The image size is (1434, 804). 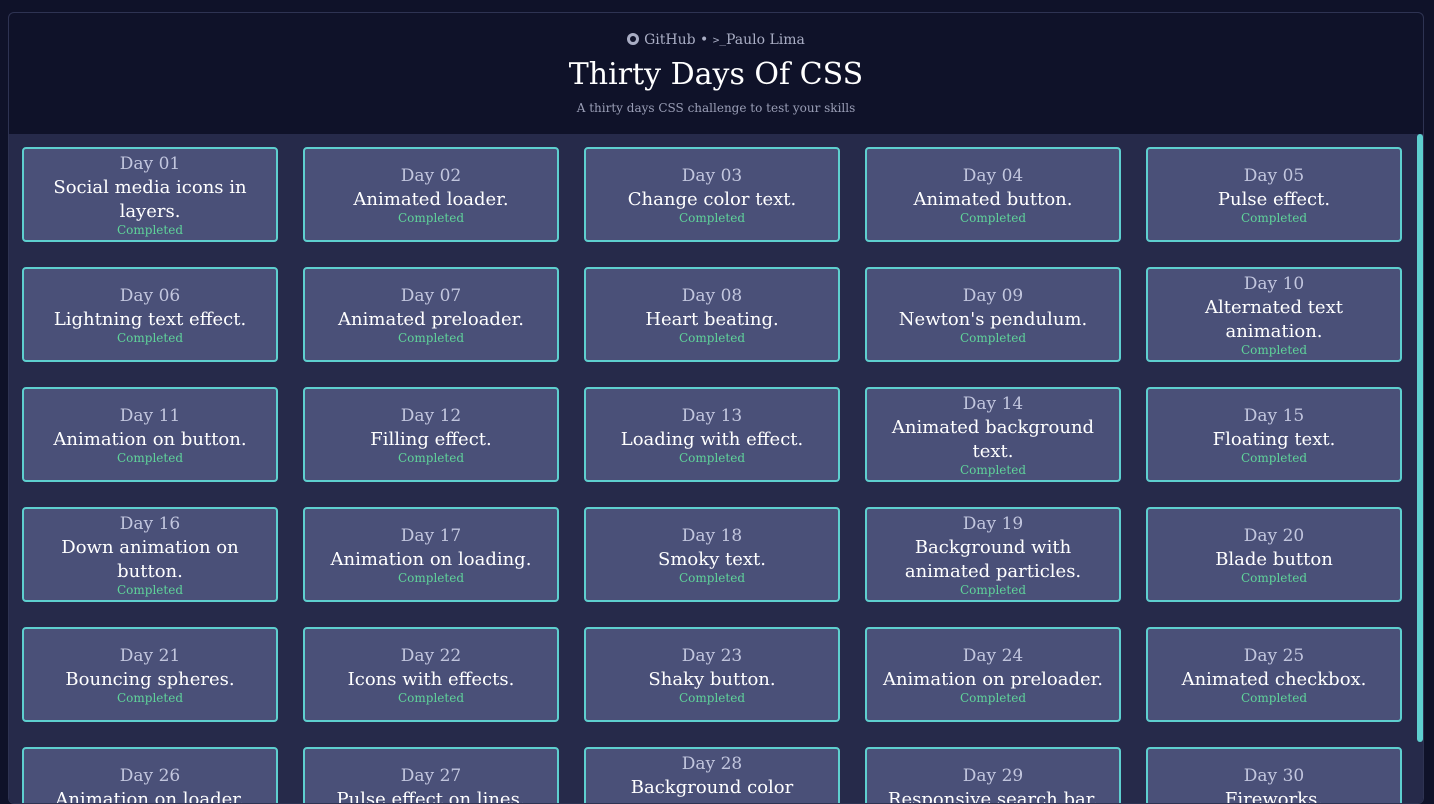 I want to click on day-title: Animation on loader., so click(x=150, y=796).